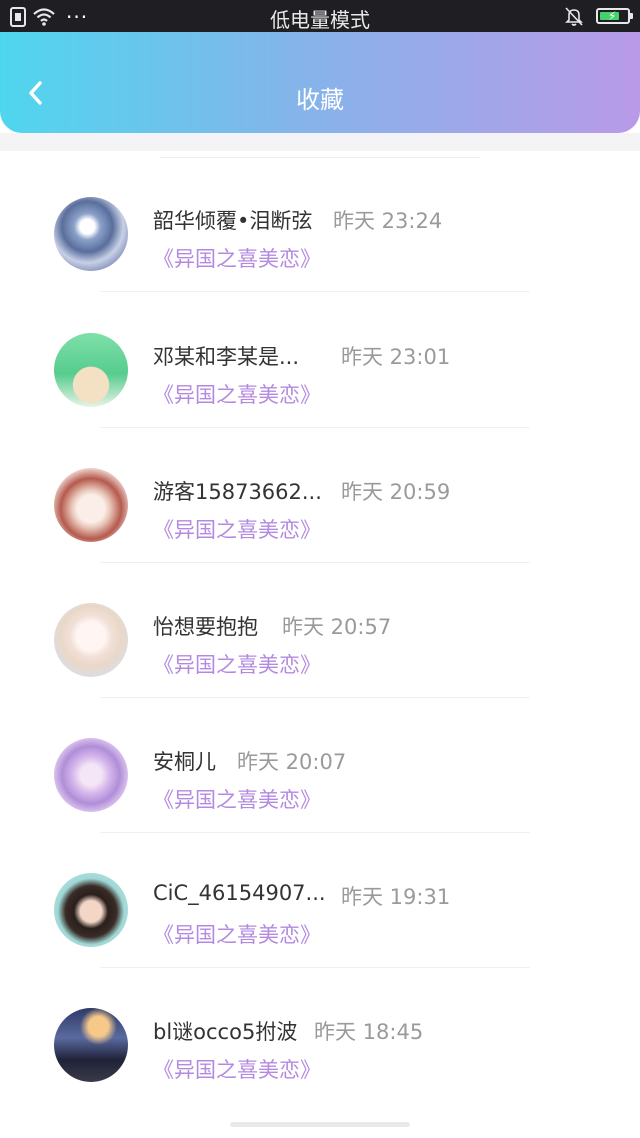 This screenshot has width=640, height=1138. I want to click on charging-bolt-icon: ⚡, so click(612, 16).